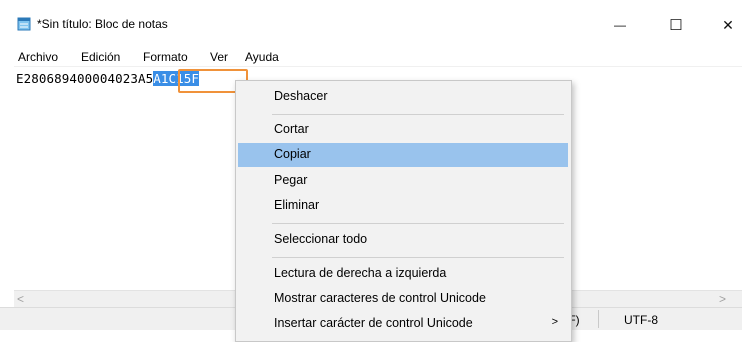  I want to click on text-unselected: E280689400004023A5, so click(85, 78).